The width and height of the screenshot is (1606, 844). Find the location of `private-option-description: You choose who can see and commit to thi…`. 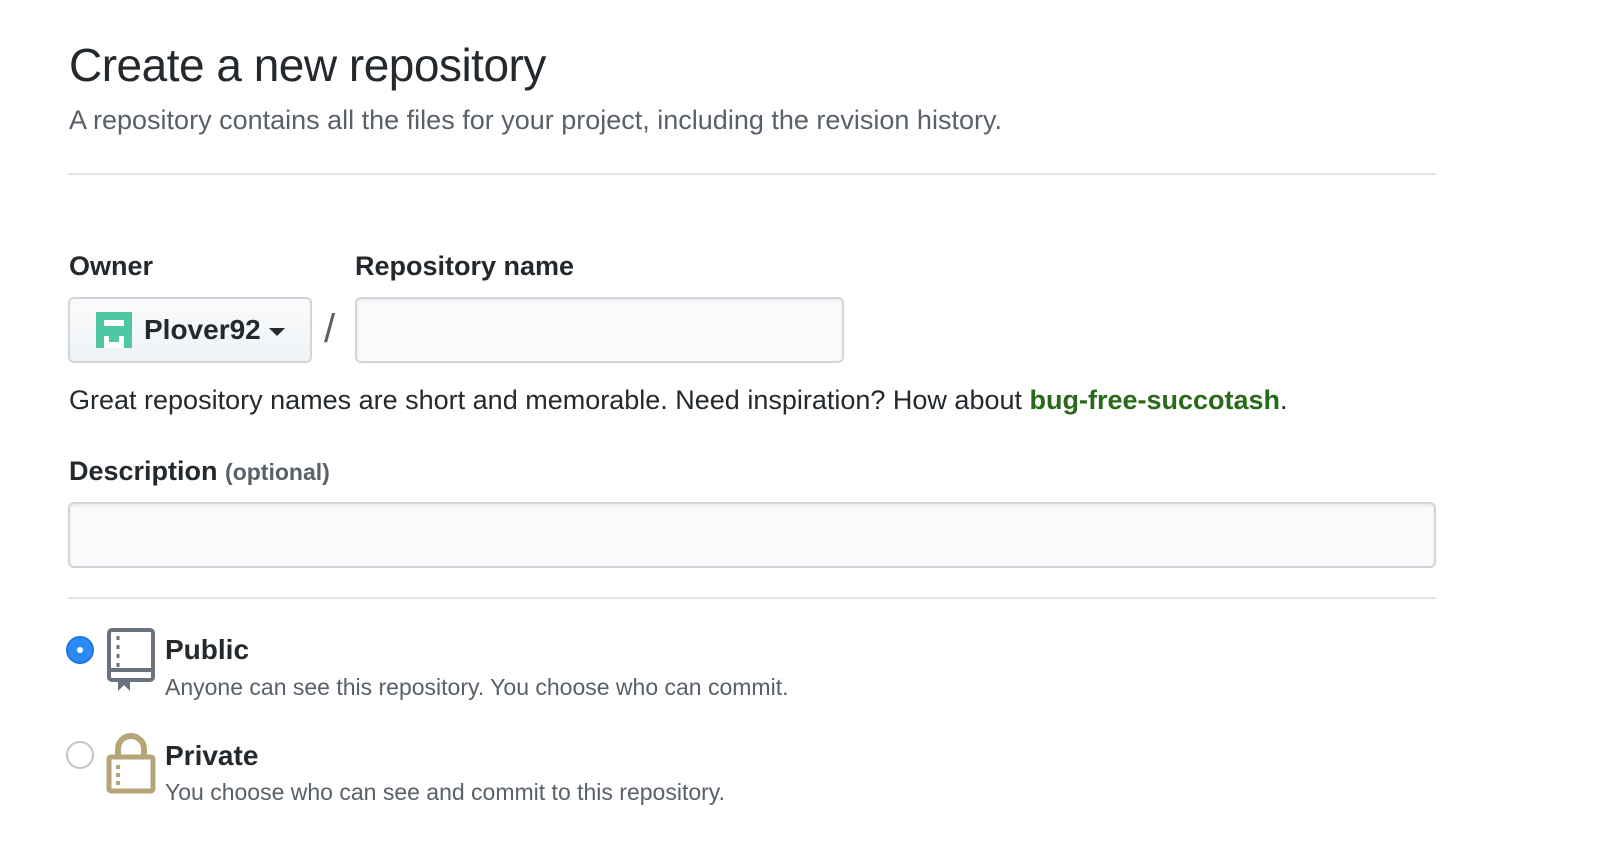

private-option-description: You choose who can see and commit to thi… is located at coordinates (445, 792).